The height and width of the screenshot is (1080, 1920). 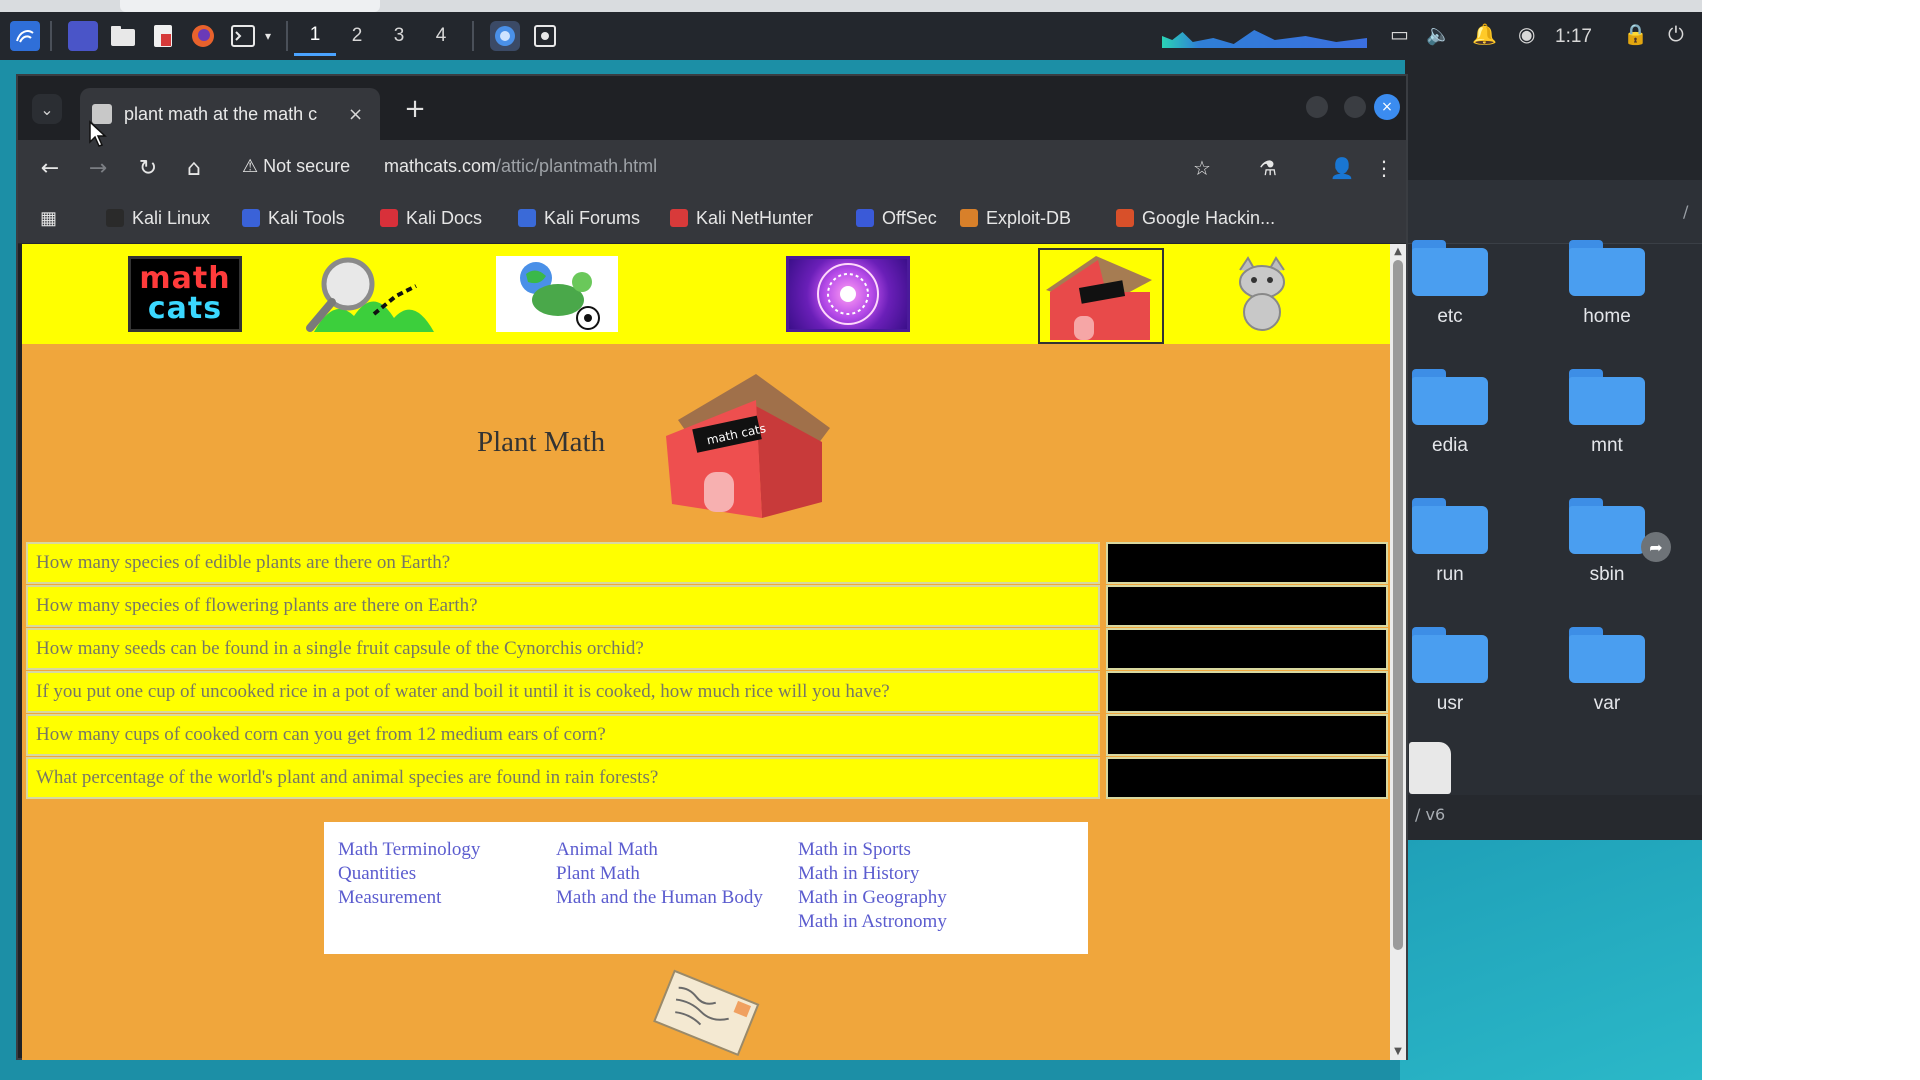 What do you see at coordinates (1029, 218) in the screenshot?
I see `bookmark-label: Exploit-DB` at bounding box center [1029, 218].